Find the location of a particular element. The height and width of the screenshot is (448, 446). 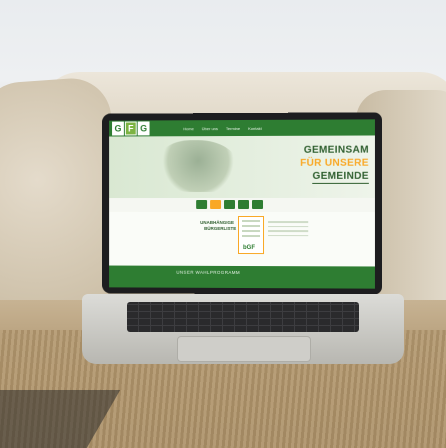

laptop-base is located at coordinates (243, 329).